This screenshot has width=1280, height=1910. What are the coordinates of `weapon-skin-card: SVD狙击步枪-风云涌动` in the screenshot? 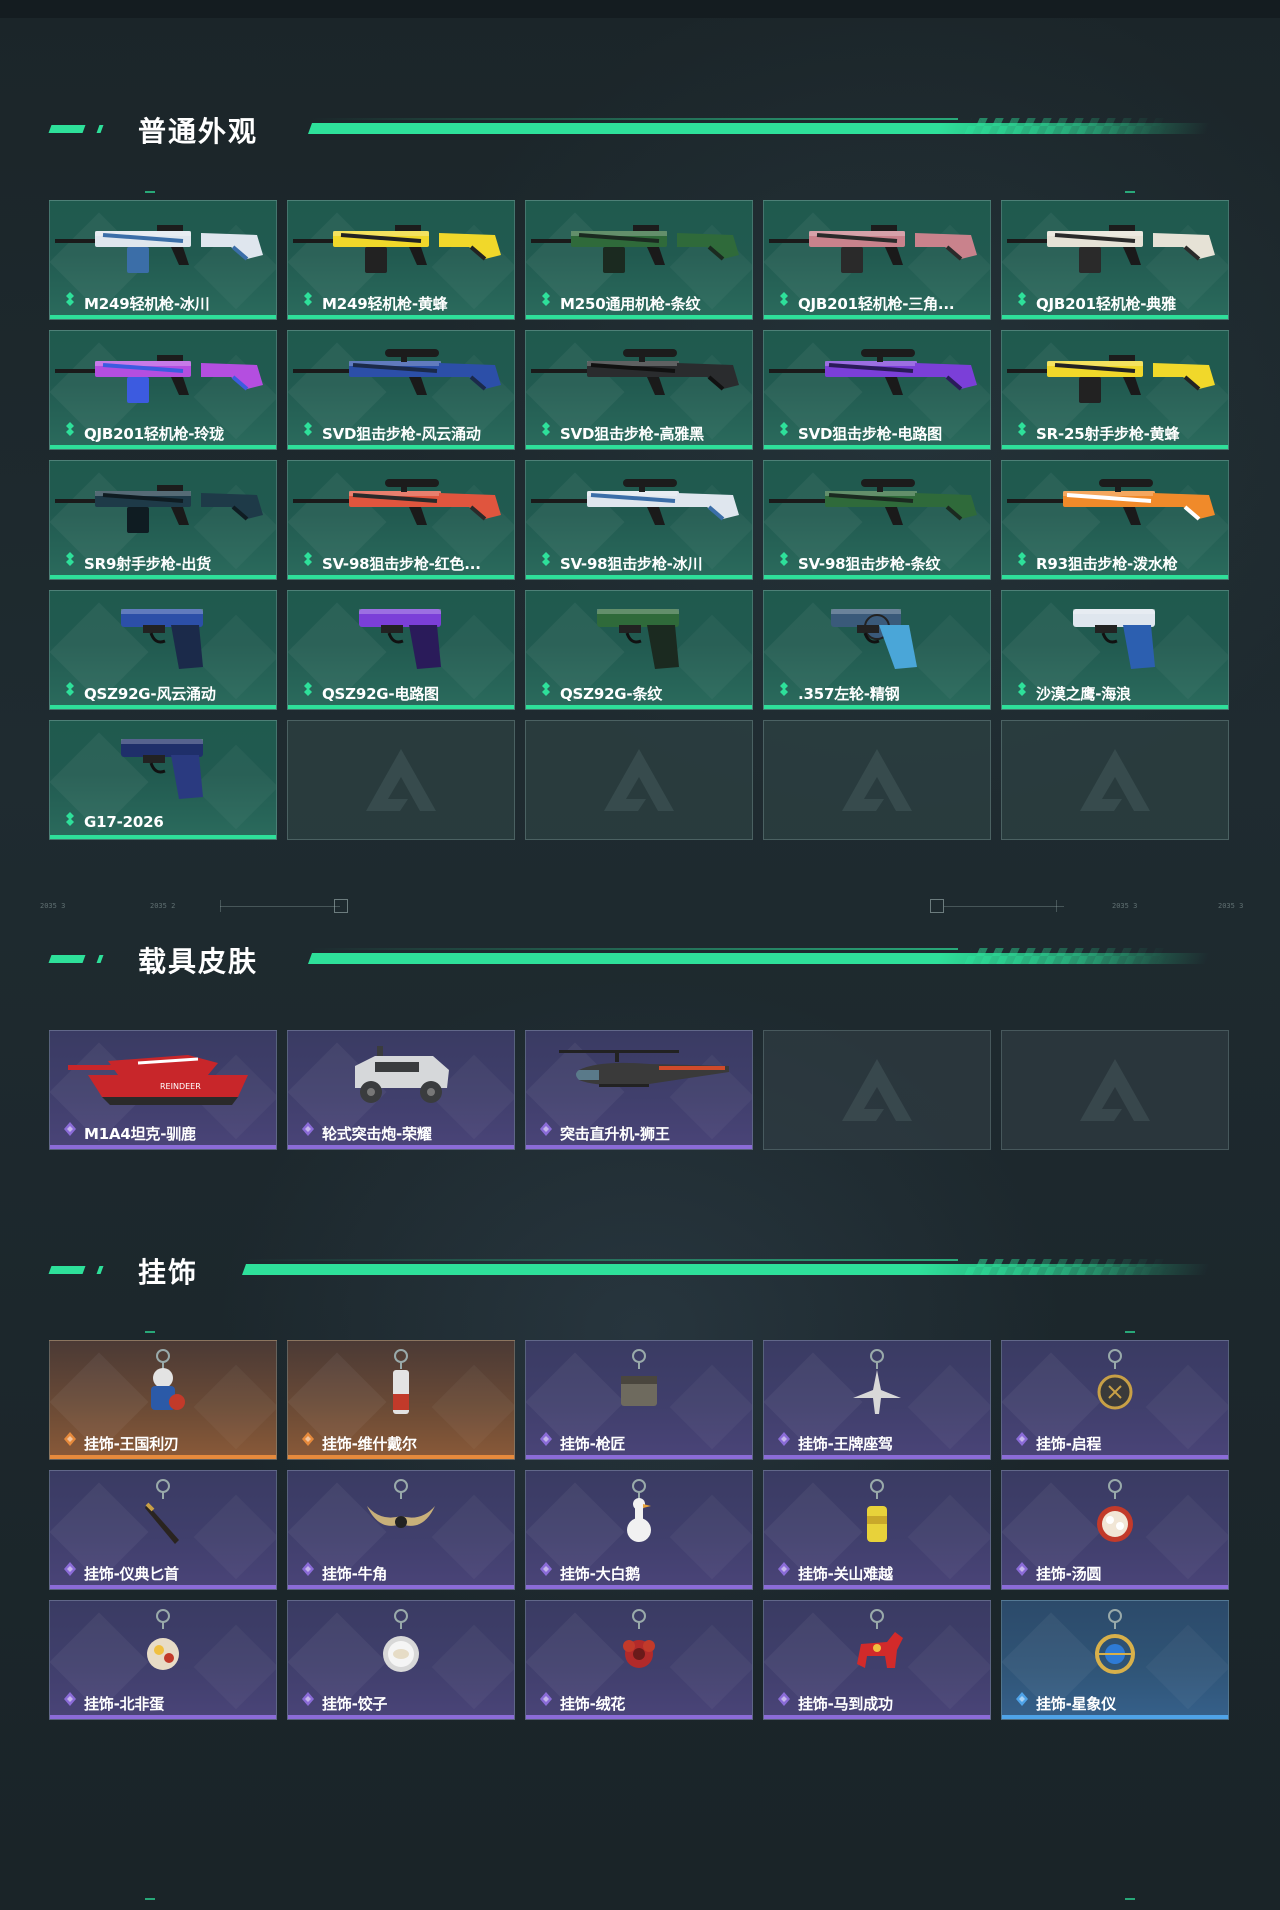 It's located at (401, 390).